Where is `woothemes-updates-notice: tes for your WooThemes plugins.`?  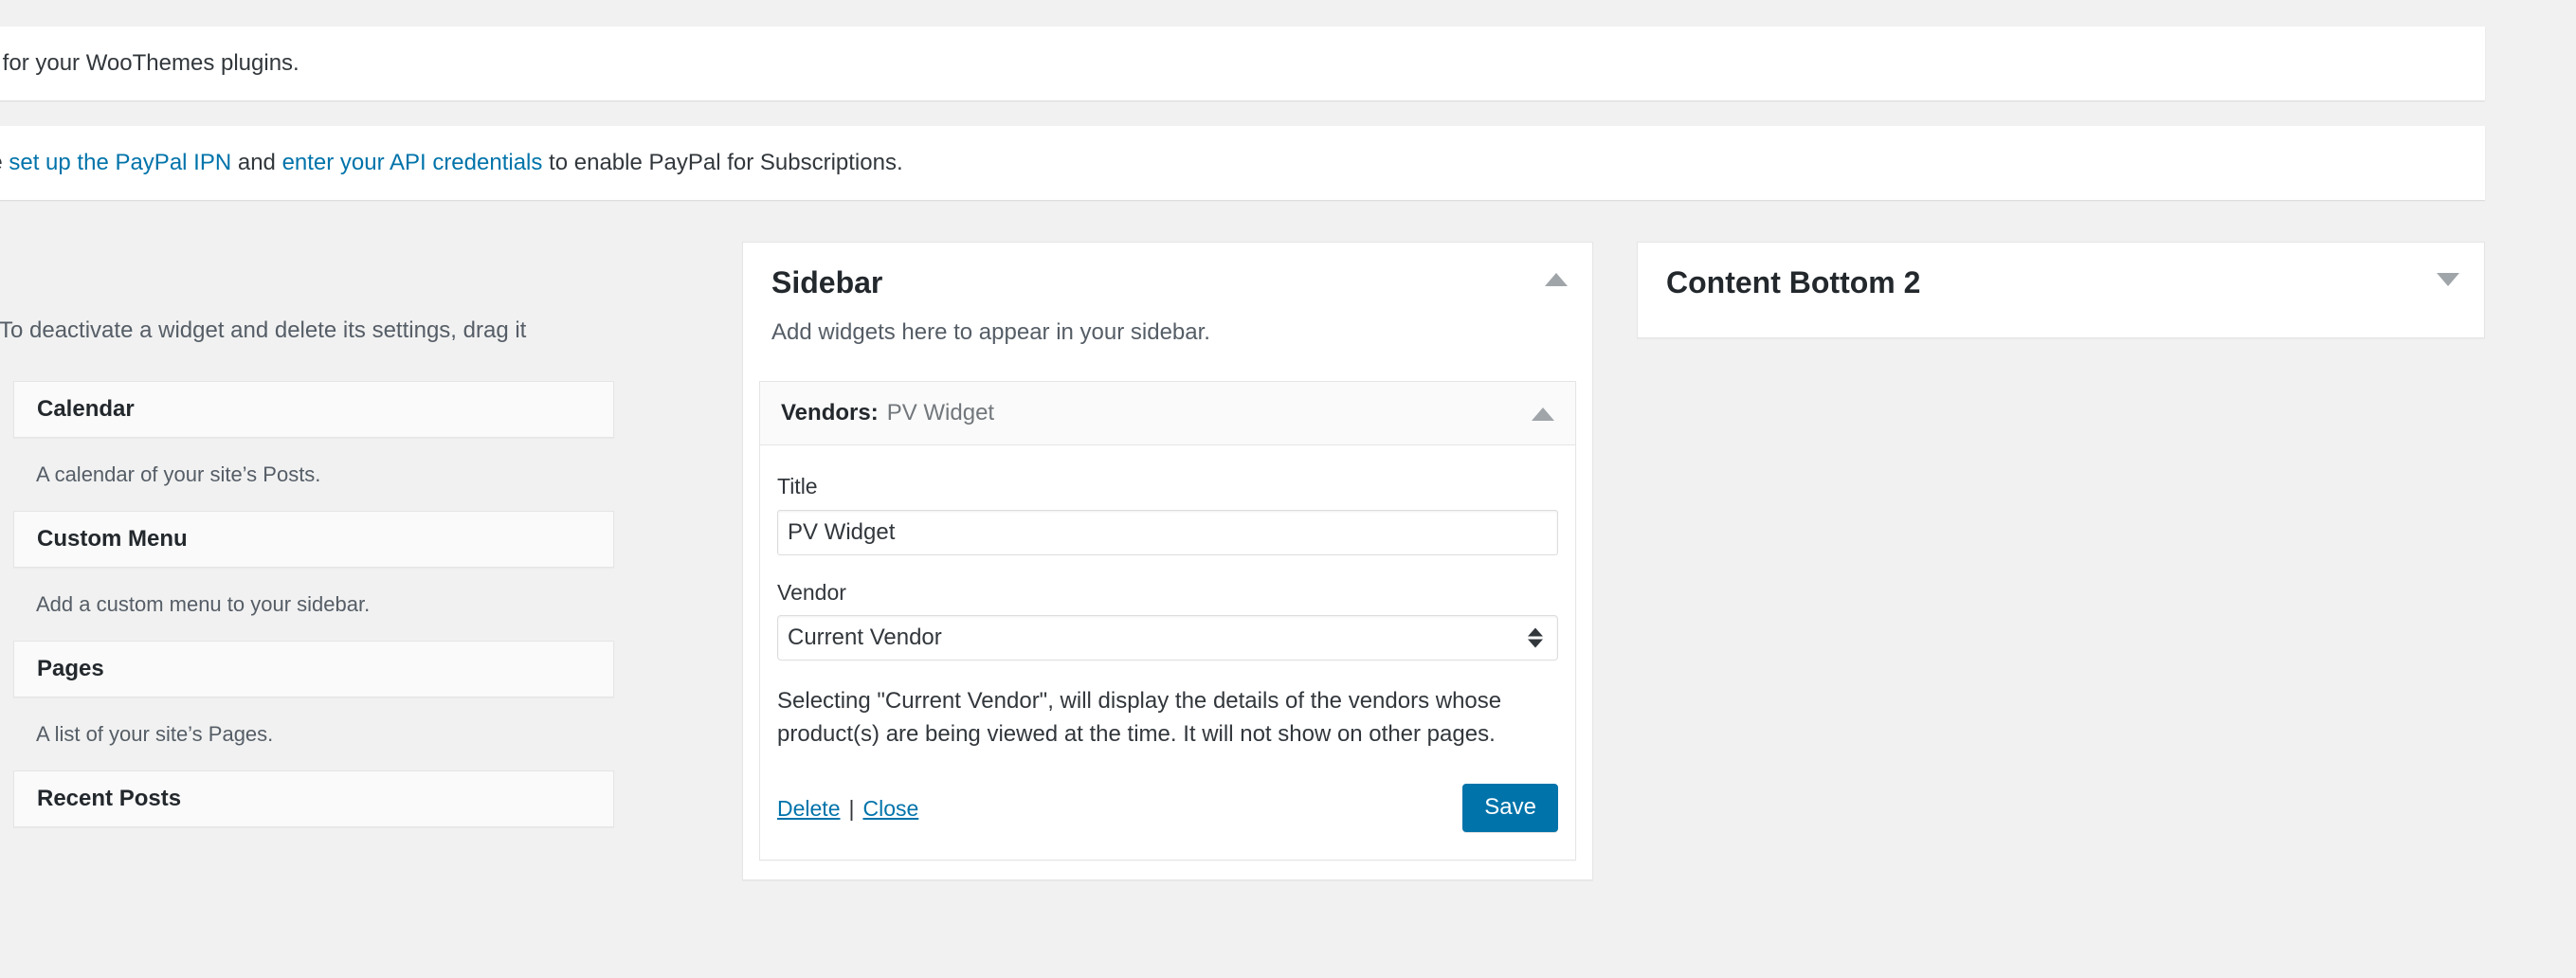 woothemes-updates-notice: tes for your WooThemes plugins. is located at coordinates (1242, 63).